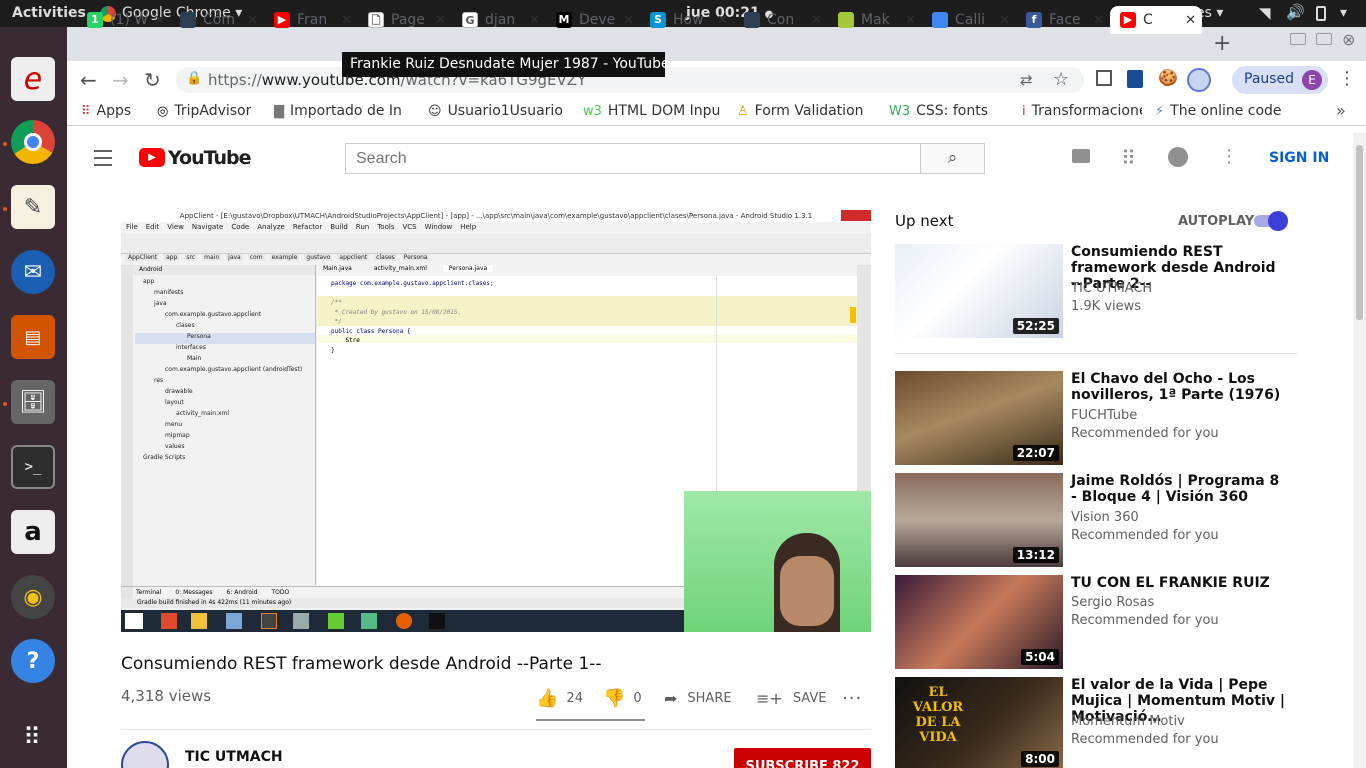 The width and height of the screenshot is (1366, 768). I want to click on share-button: ➦ SHARE, so click(698, 698).